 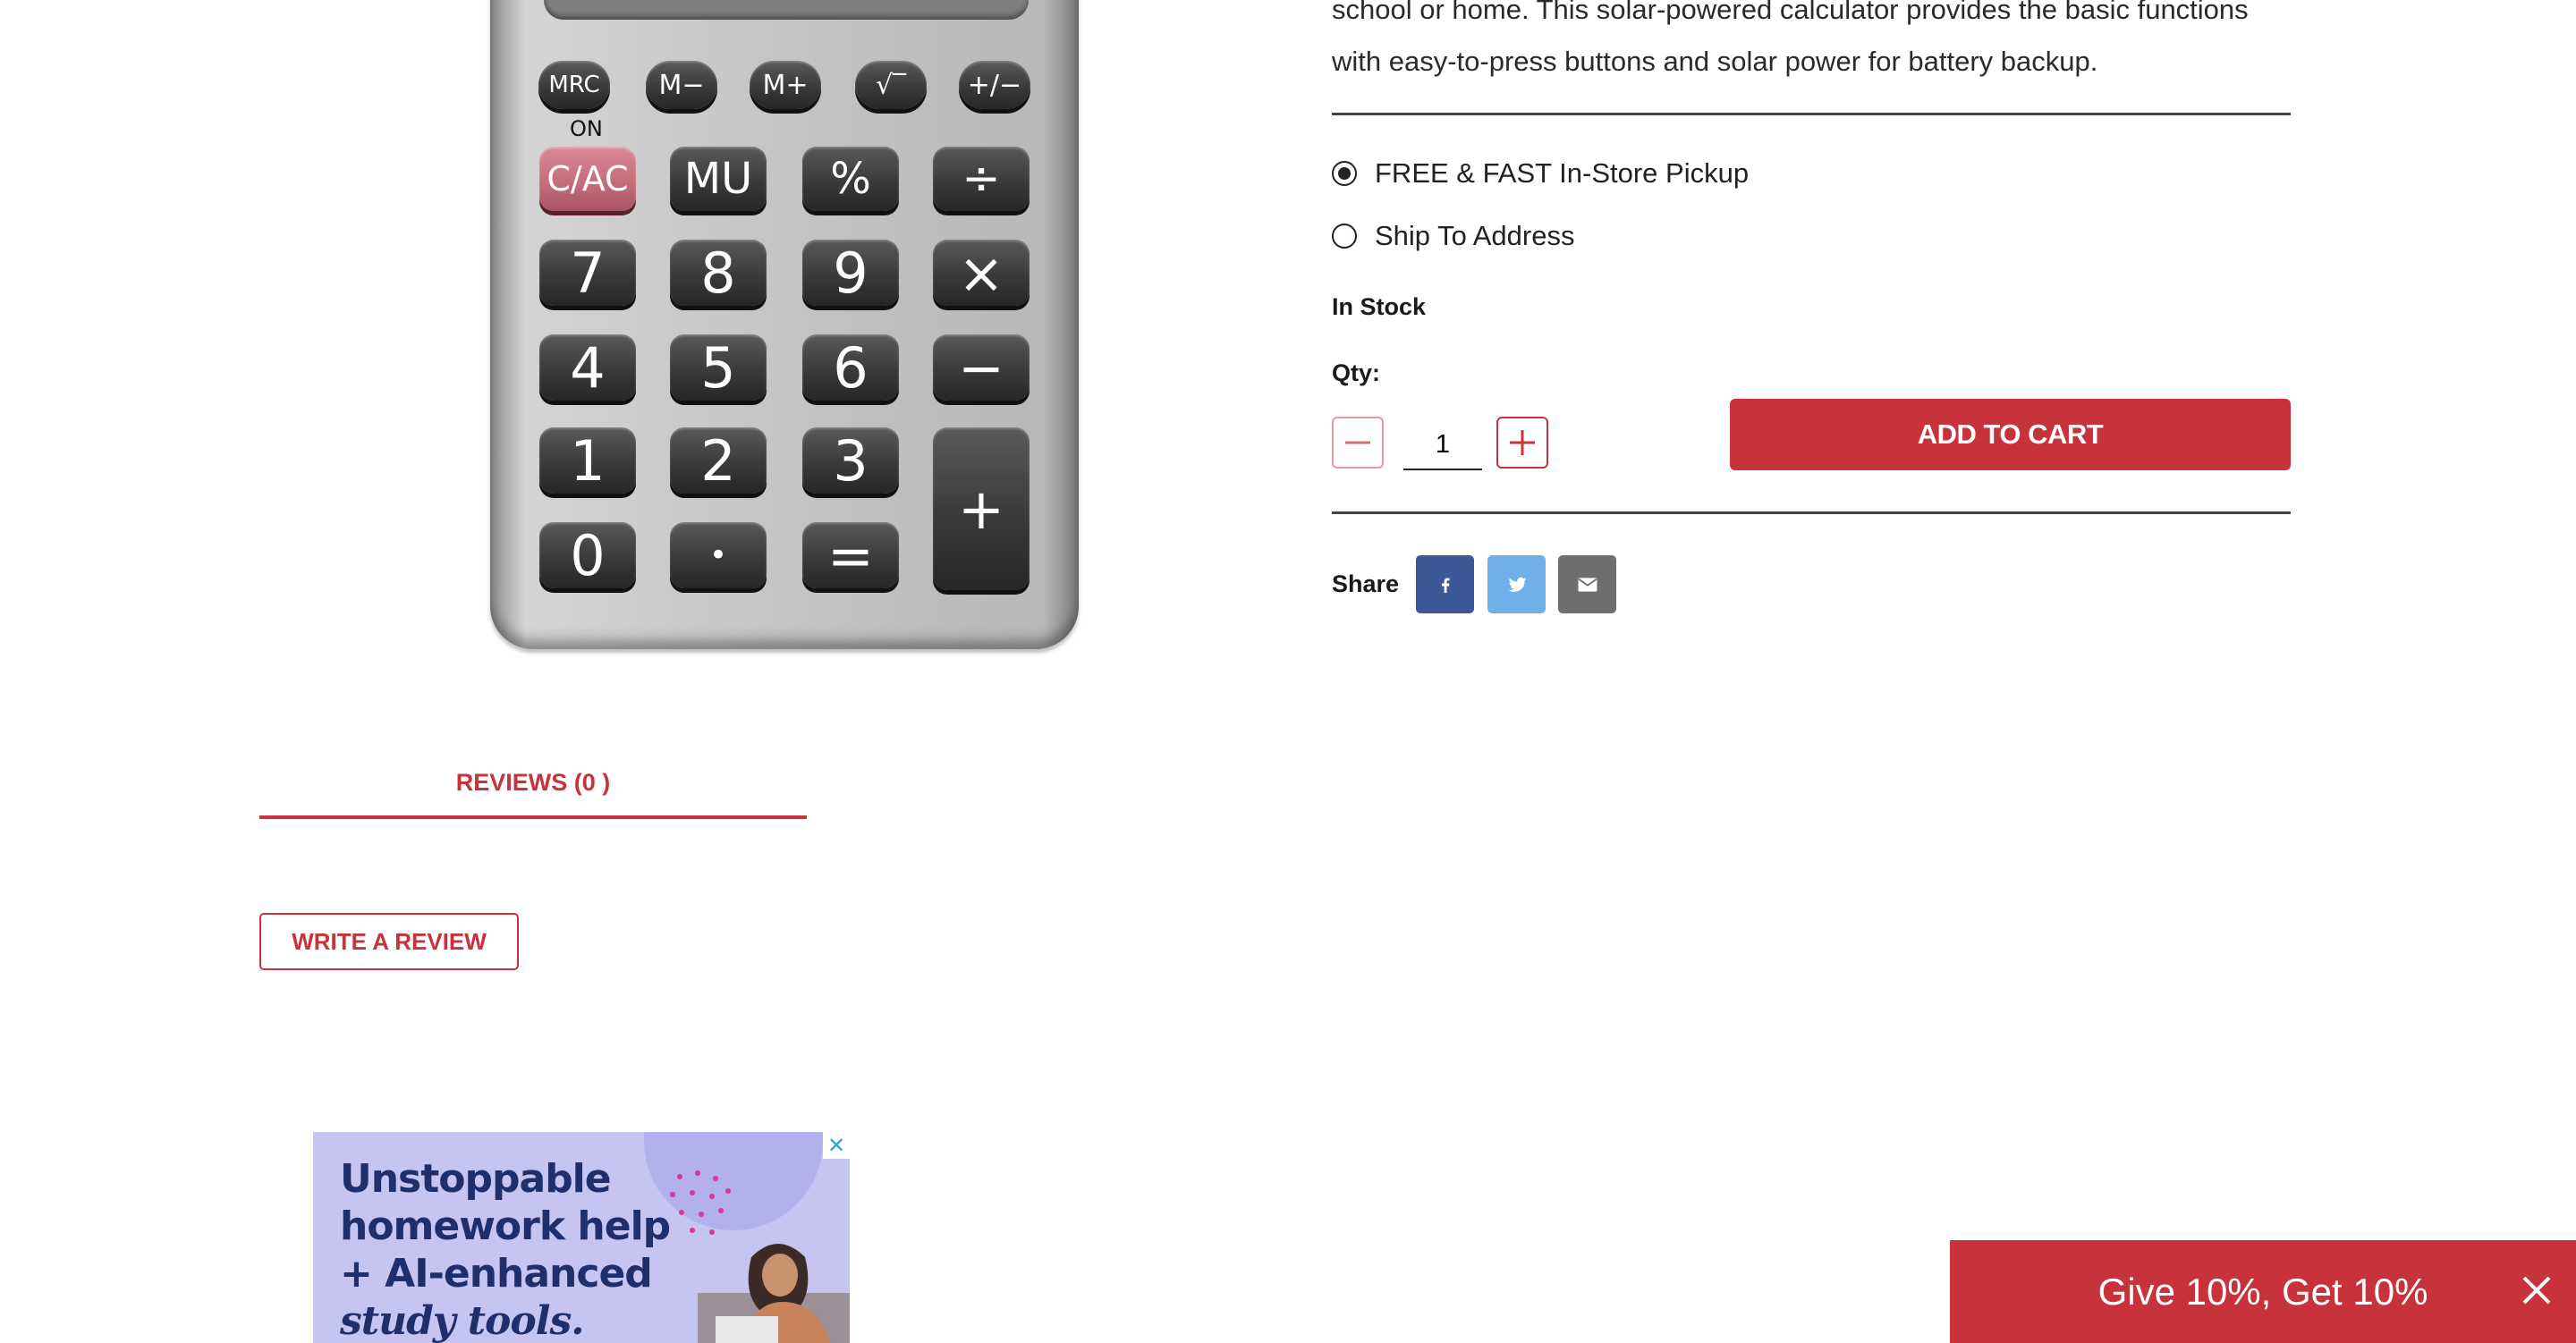 I want to click on close-icon, so click(x=2537, y=1290).